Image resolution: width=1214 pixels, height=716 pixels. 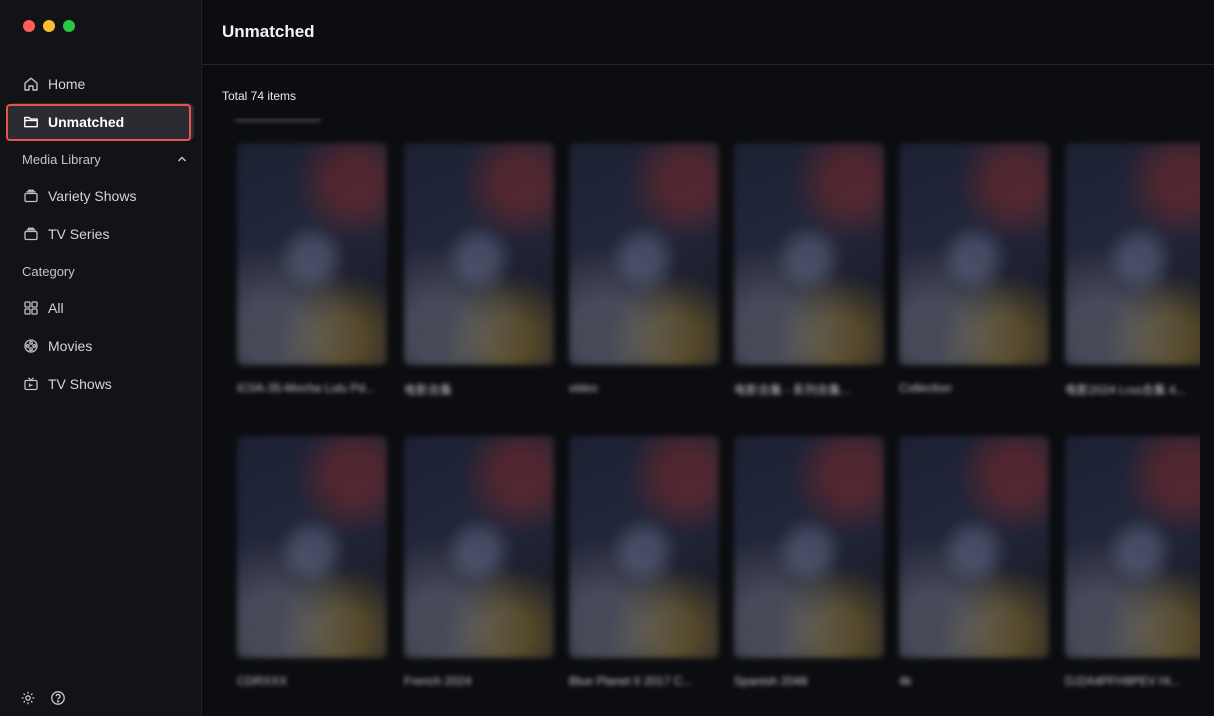 What do you see at coordinates (31, 84) in the screenshot?
I see `home-icon` at bounding box center [31, 84].